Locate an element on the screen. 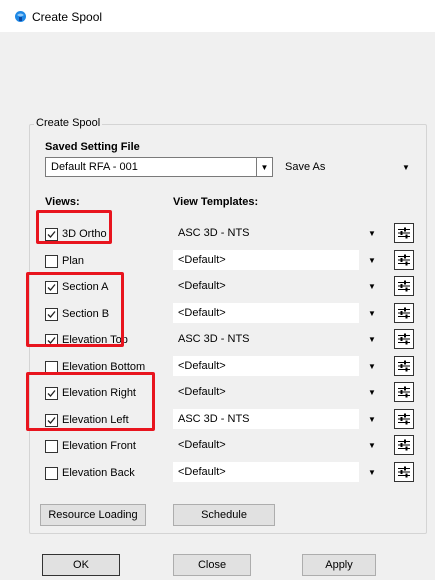  view-row-elevation-front: Elevation Front is located at coordinates (90, 446).